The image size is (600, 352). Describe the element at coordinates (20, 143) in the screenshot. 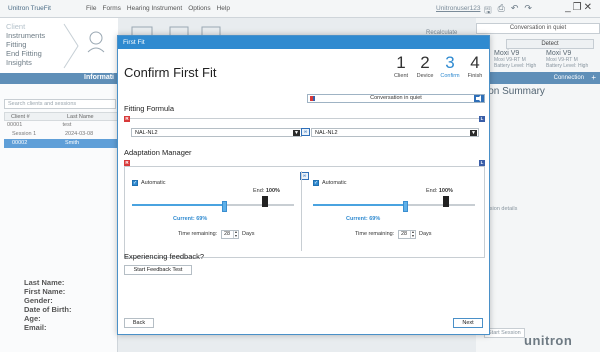

I see `row-client-number: 00002` at that location.